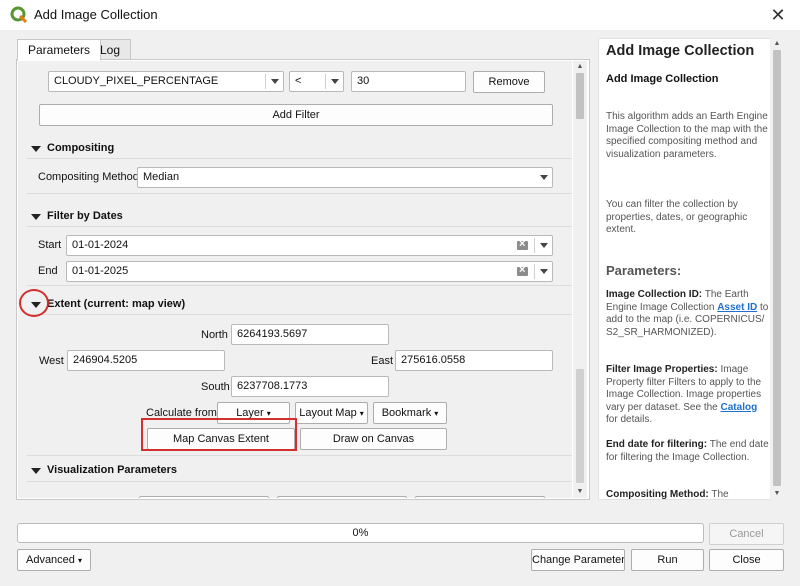 The width and height of the screenshot is (800, 586). I want to click on draw-on-canvas-button: Draw on Canvas, so click(373, 439).